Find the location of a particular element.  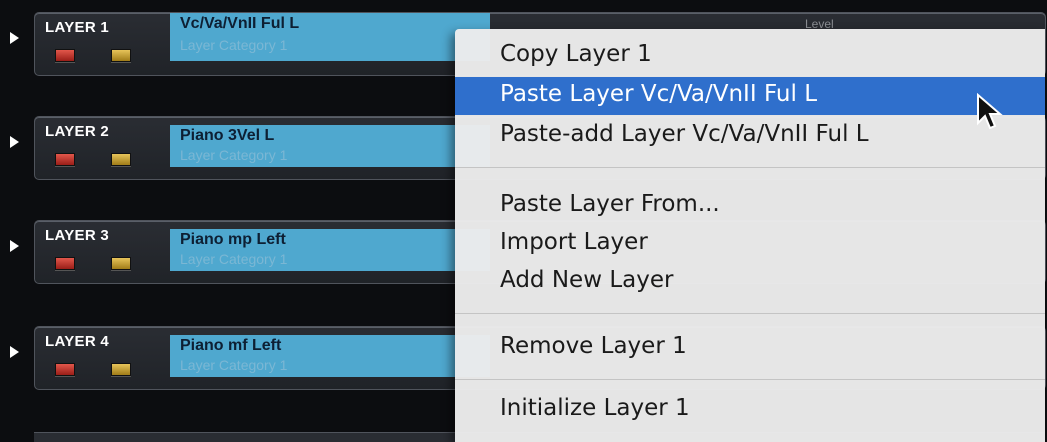

menu-item-initialize-layer: Initialize Layer 1 is located at coordinates (750, 410).